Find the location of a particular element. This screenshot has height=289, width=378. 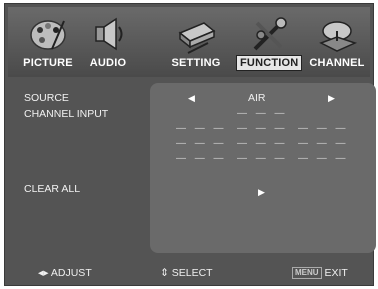

tab-label: PICTURE is located at coordinates (48, 63).